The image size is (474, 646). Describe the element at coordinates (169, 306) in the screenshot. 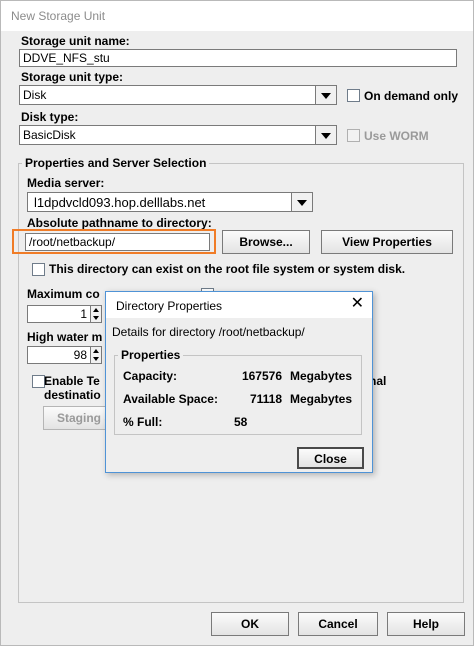

I see `dialog-title: Directory Properties` at that location.